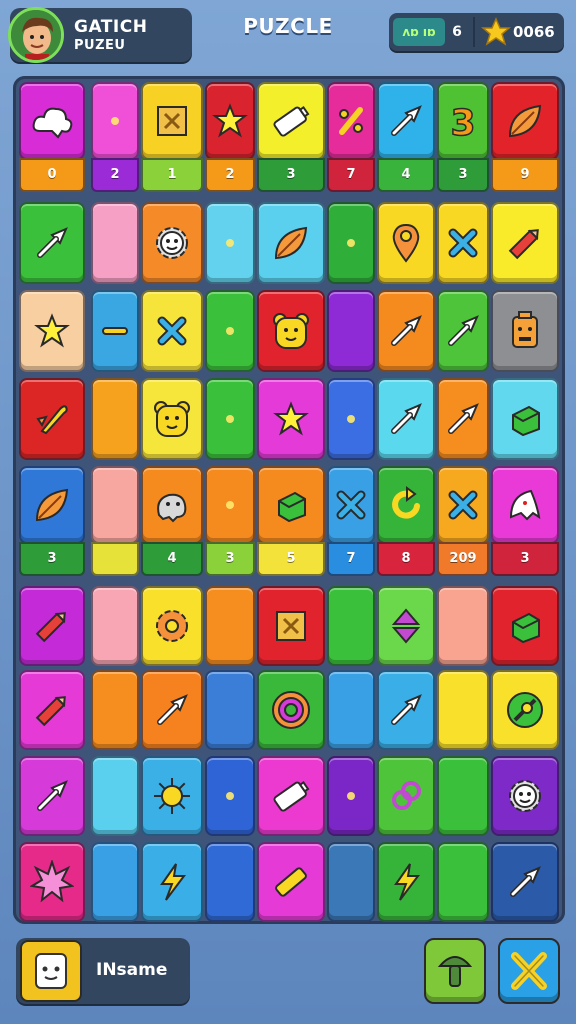  I want to click on shuffle-button, so click(529, 971).